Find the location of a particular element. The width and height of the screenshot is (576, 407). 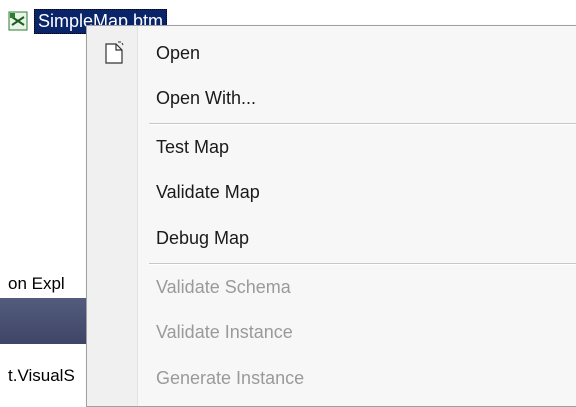

menu-item-label: Validate Map is located at coordinates (208, 192).